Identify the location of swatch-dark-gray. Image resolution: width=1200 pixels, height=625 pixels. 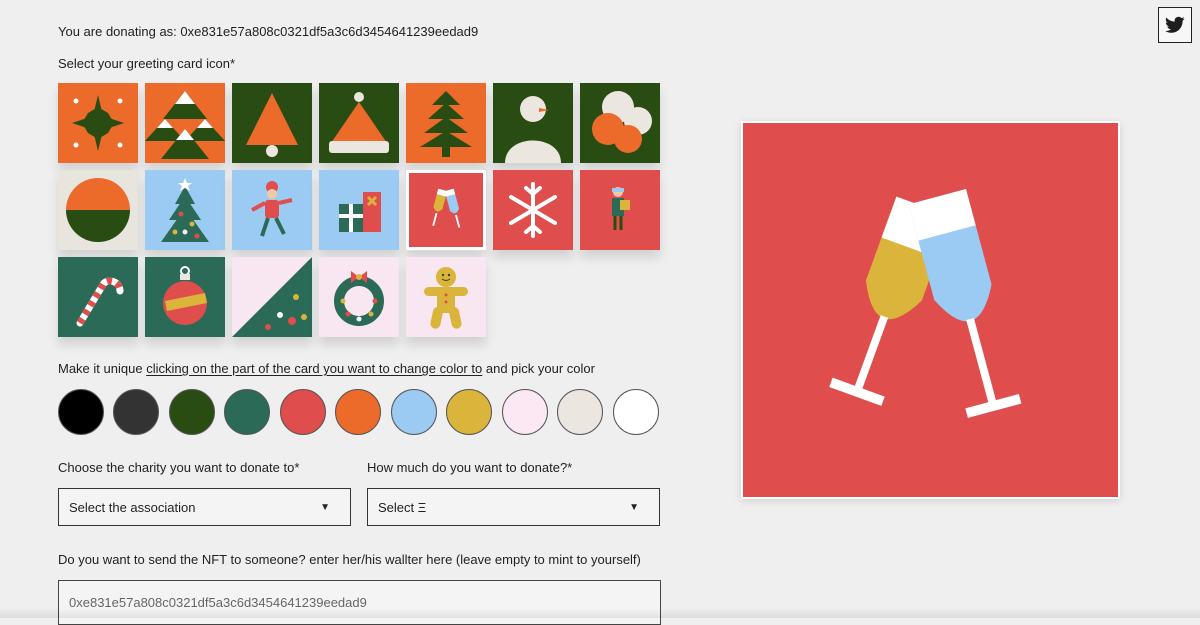
(136, 412).